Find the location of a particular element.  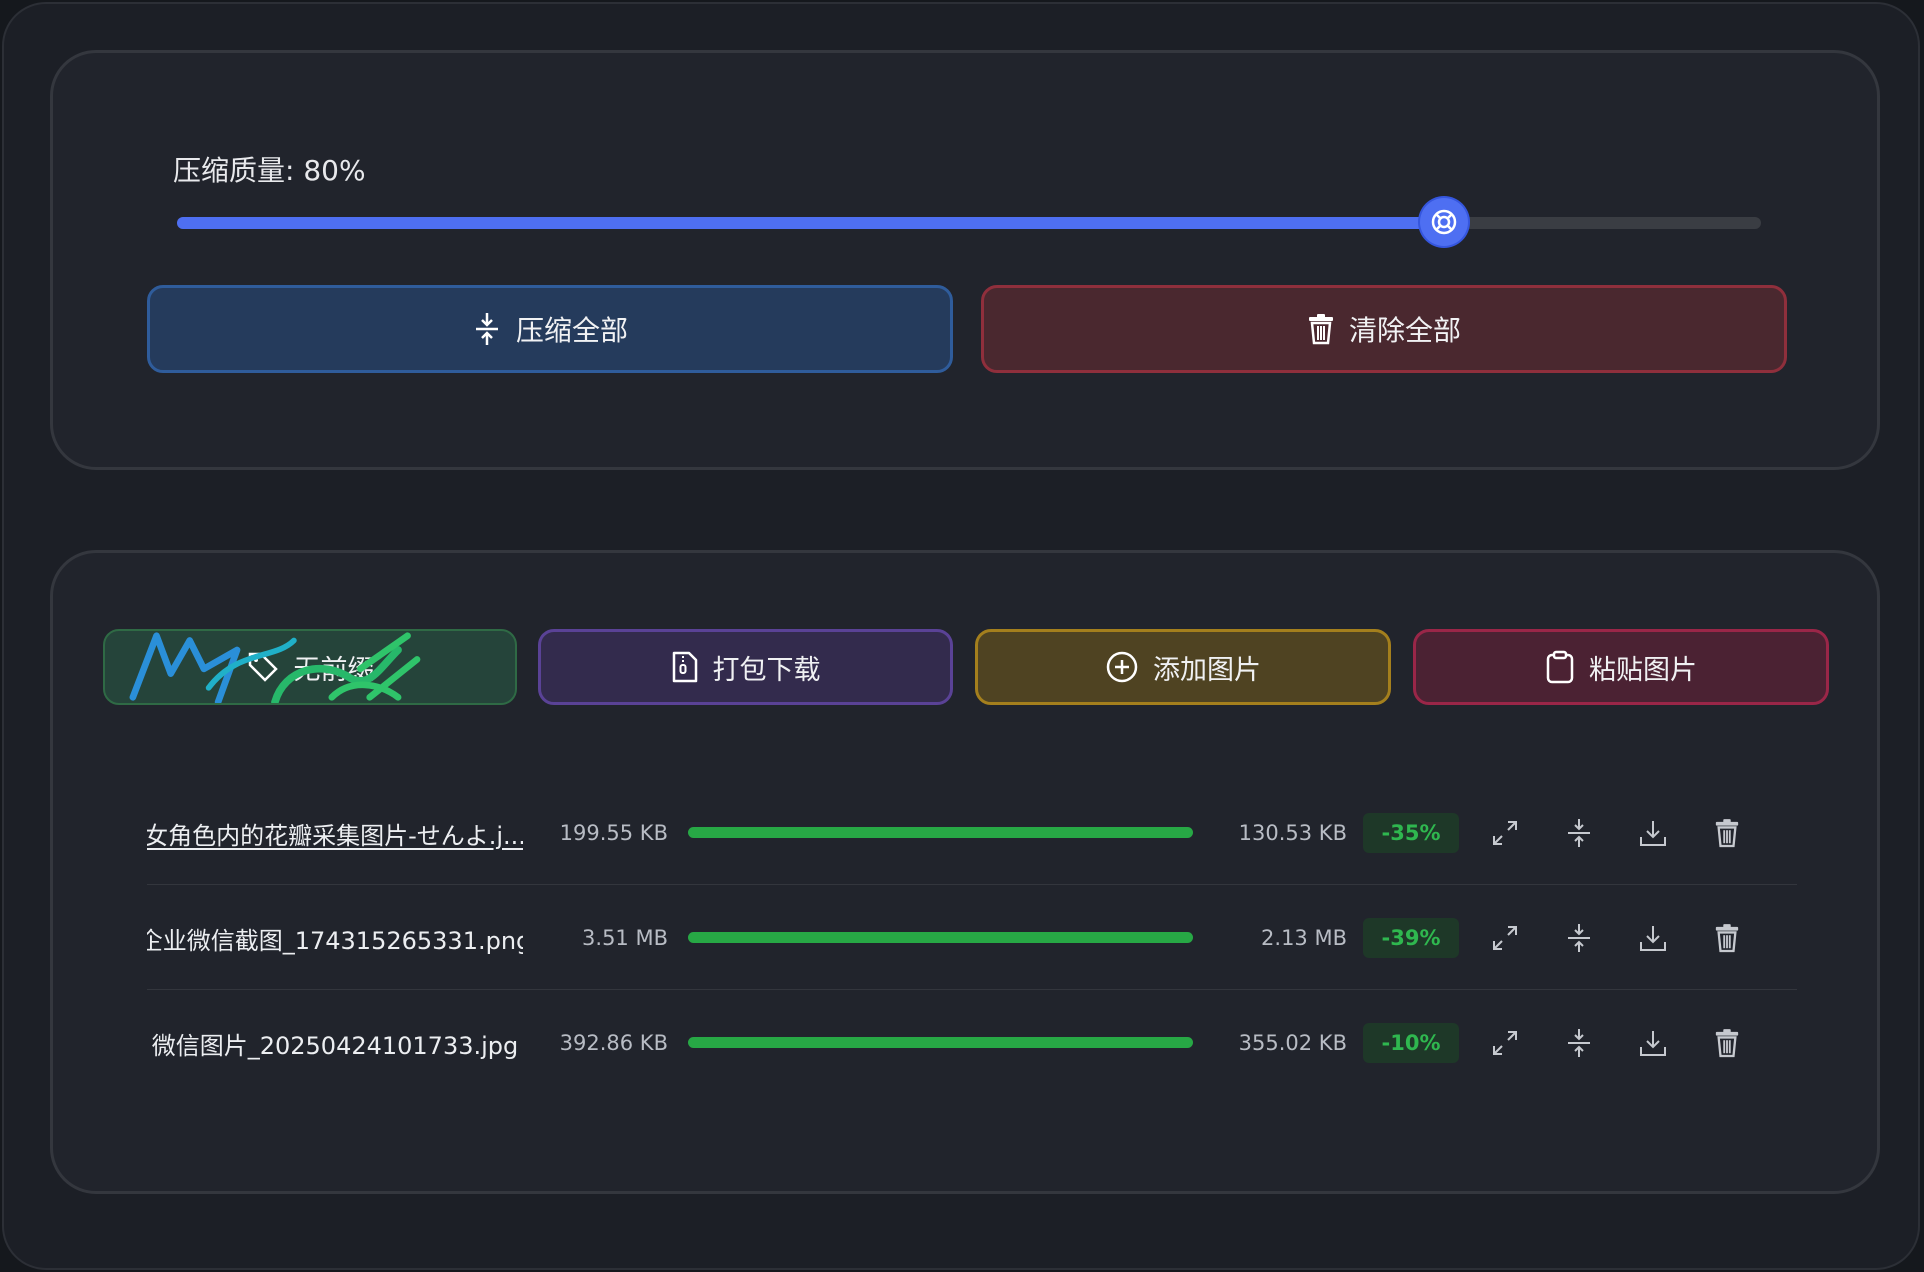

paste-images-button: 粘贴图片 is located at coordinates (1621, 667).